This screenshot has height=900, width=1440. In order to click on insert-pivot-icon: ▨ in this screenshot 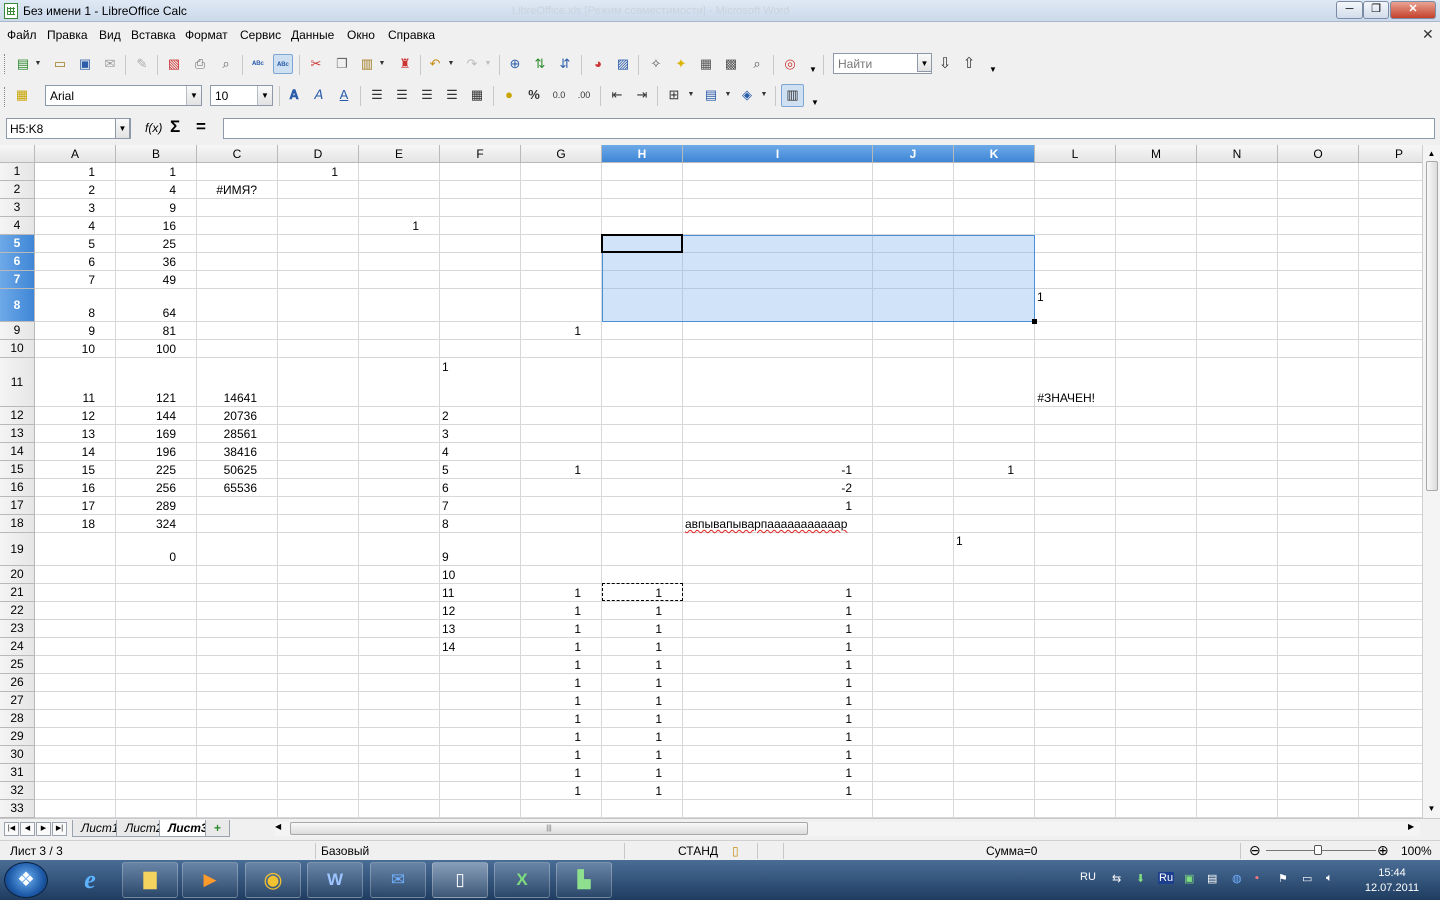, I will do `click(623, 64)`.